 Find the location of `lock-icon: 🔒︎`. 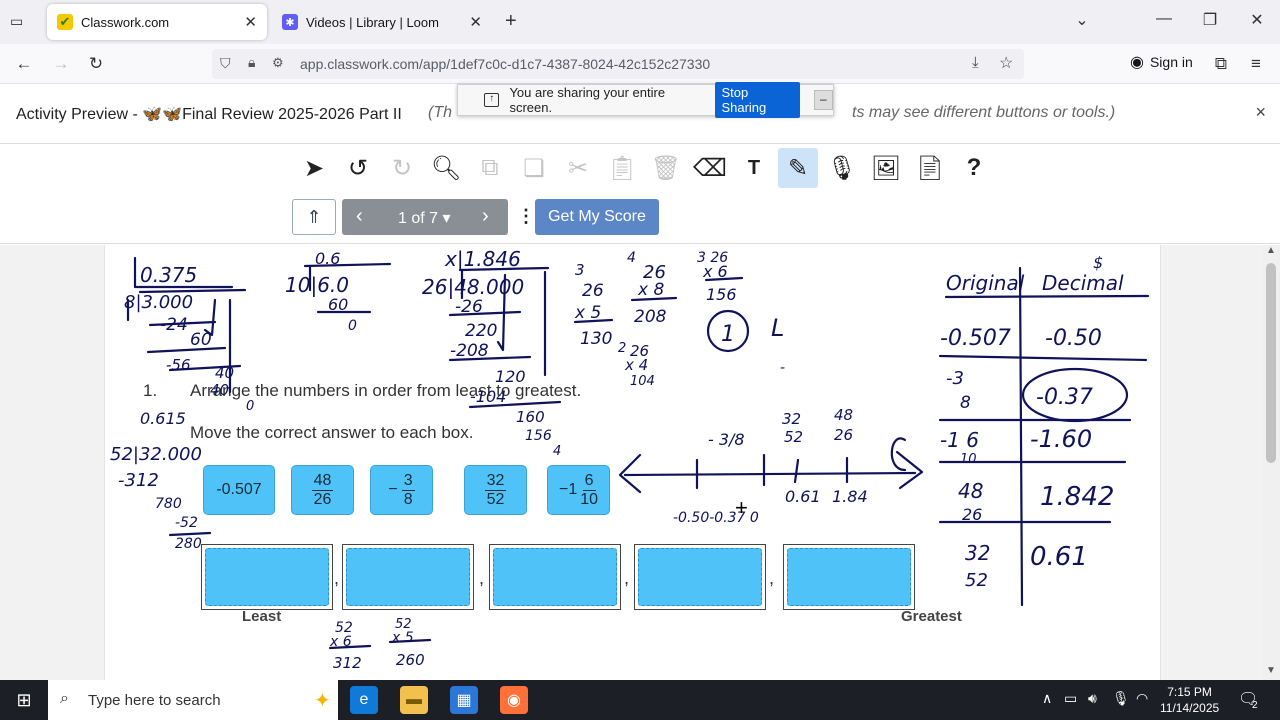

lock-icon: 🔒︎ is located at coordinates (251, 62).